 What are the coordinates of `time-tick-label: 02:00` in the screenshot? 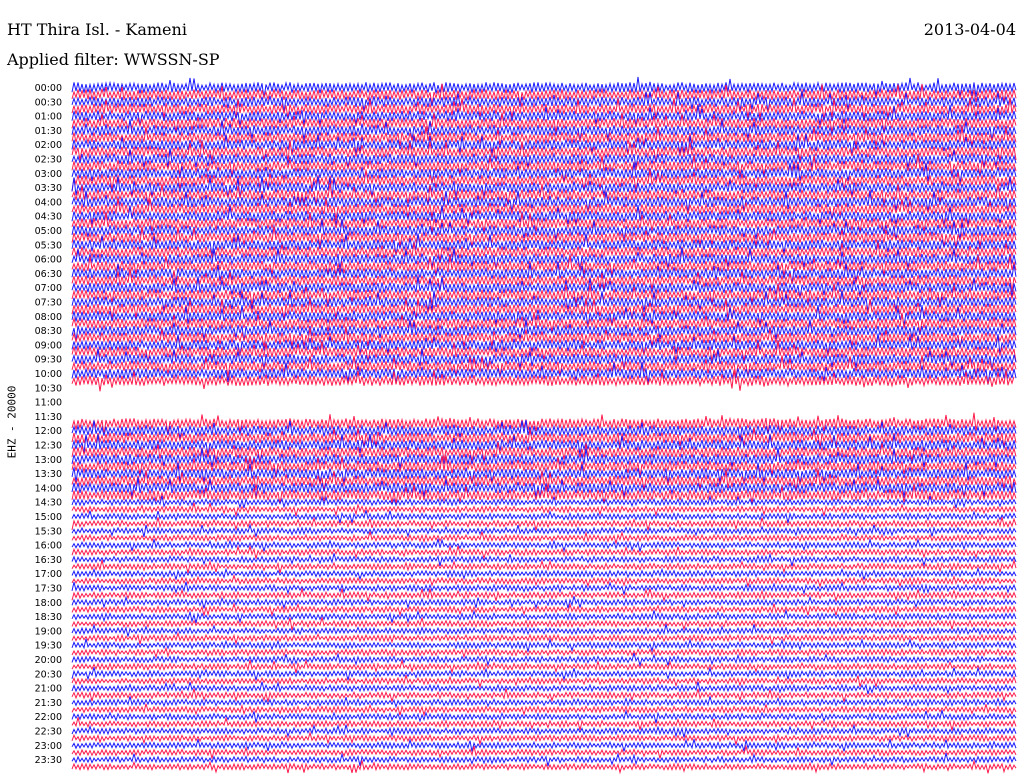 It's located at (48, 145).